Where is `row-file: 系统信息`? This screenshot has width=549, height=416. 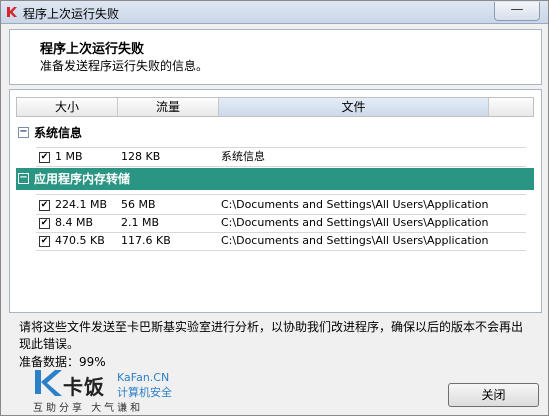 row-file: 系统信息 is located at coordinates (243, 156).